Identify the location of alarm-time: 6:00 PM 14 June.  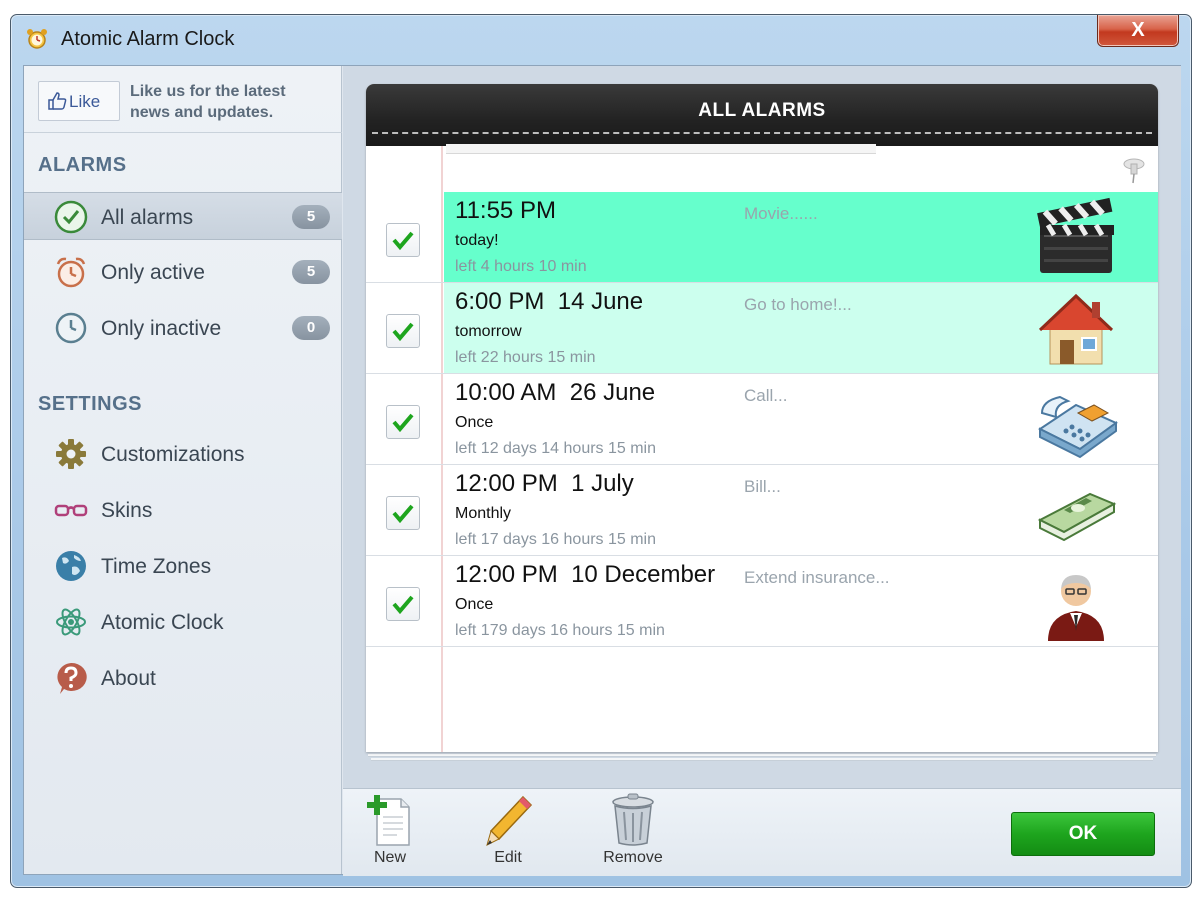
(549, 301).